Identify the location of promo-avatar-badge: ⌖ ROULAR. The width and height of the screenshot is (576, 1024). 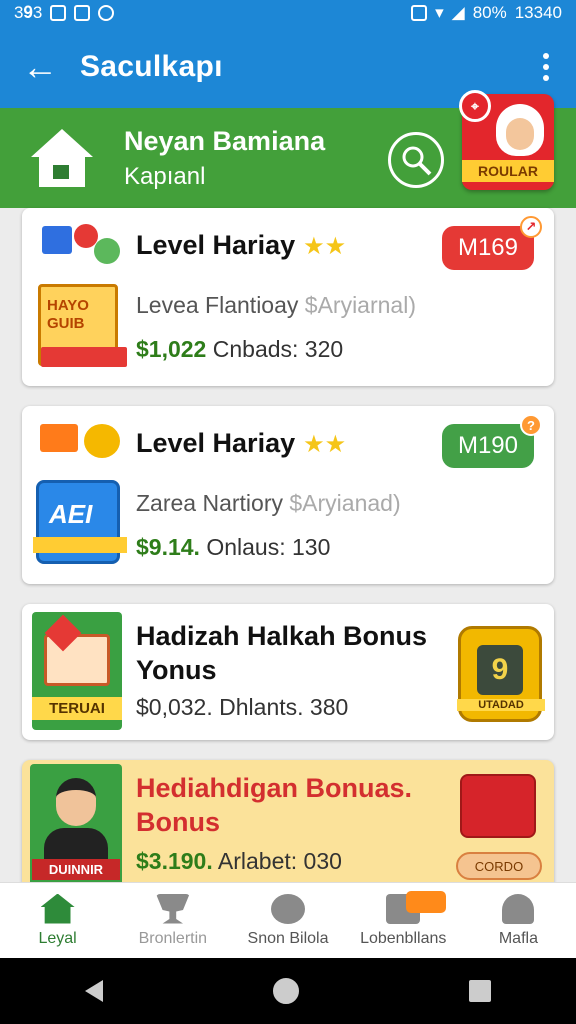
(506, 140).